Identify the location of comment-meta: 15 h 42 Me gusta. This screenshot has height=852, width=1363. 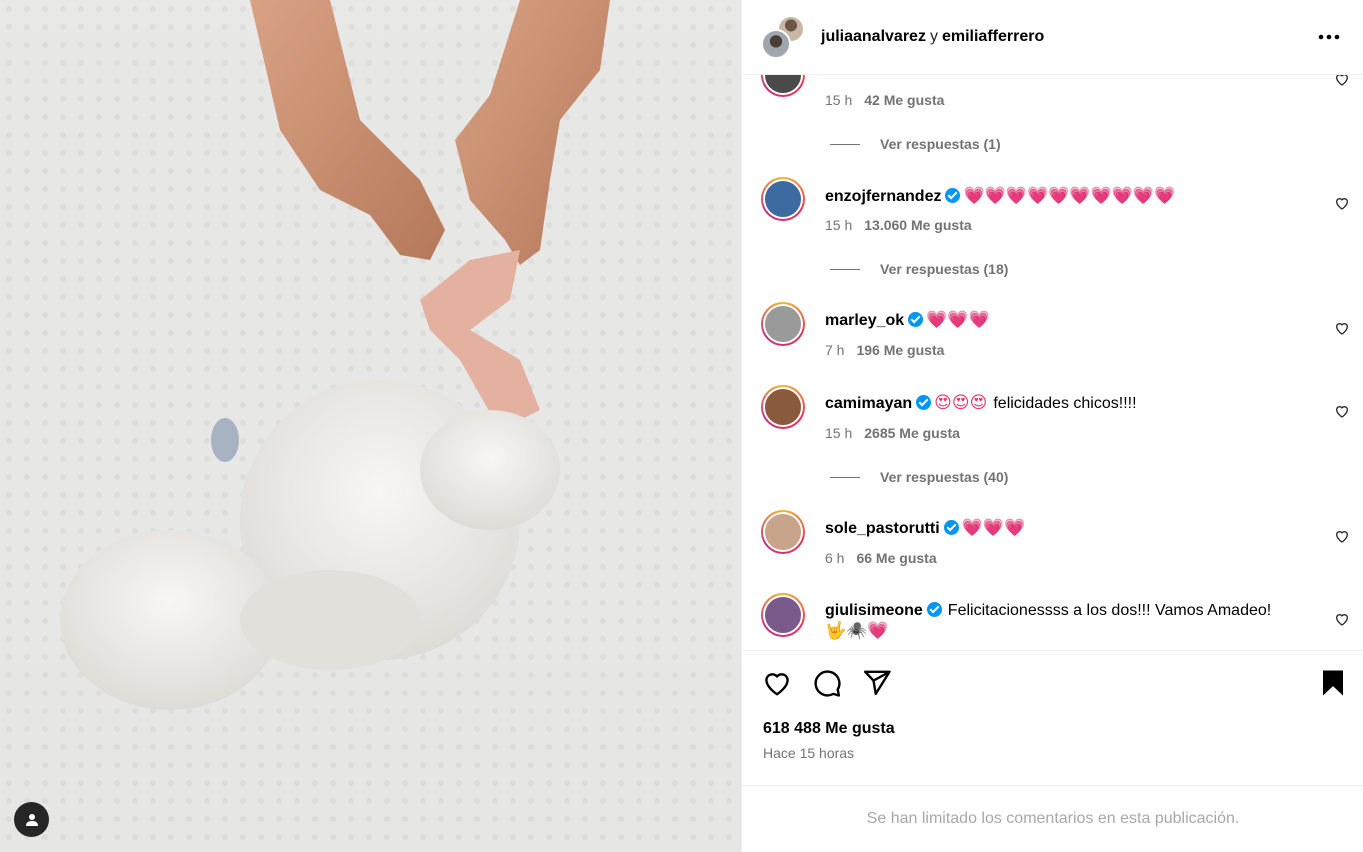
(884, 100).